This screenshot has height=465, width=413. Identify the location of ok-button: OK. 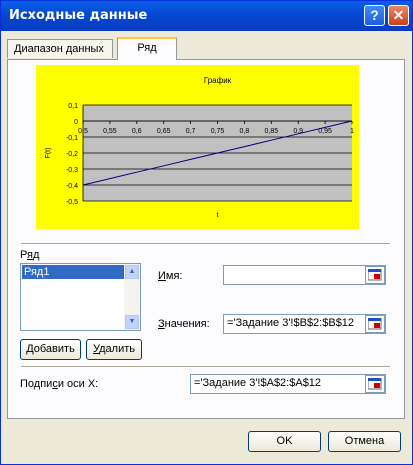
(284, 441).